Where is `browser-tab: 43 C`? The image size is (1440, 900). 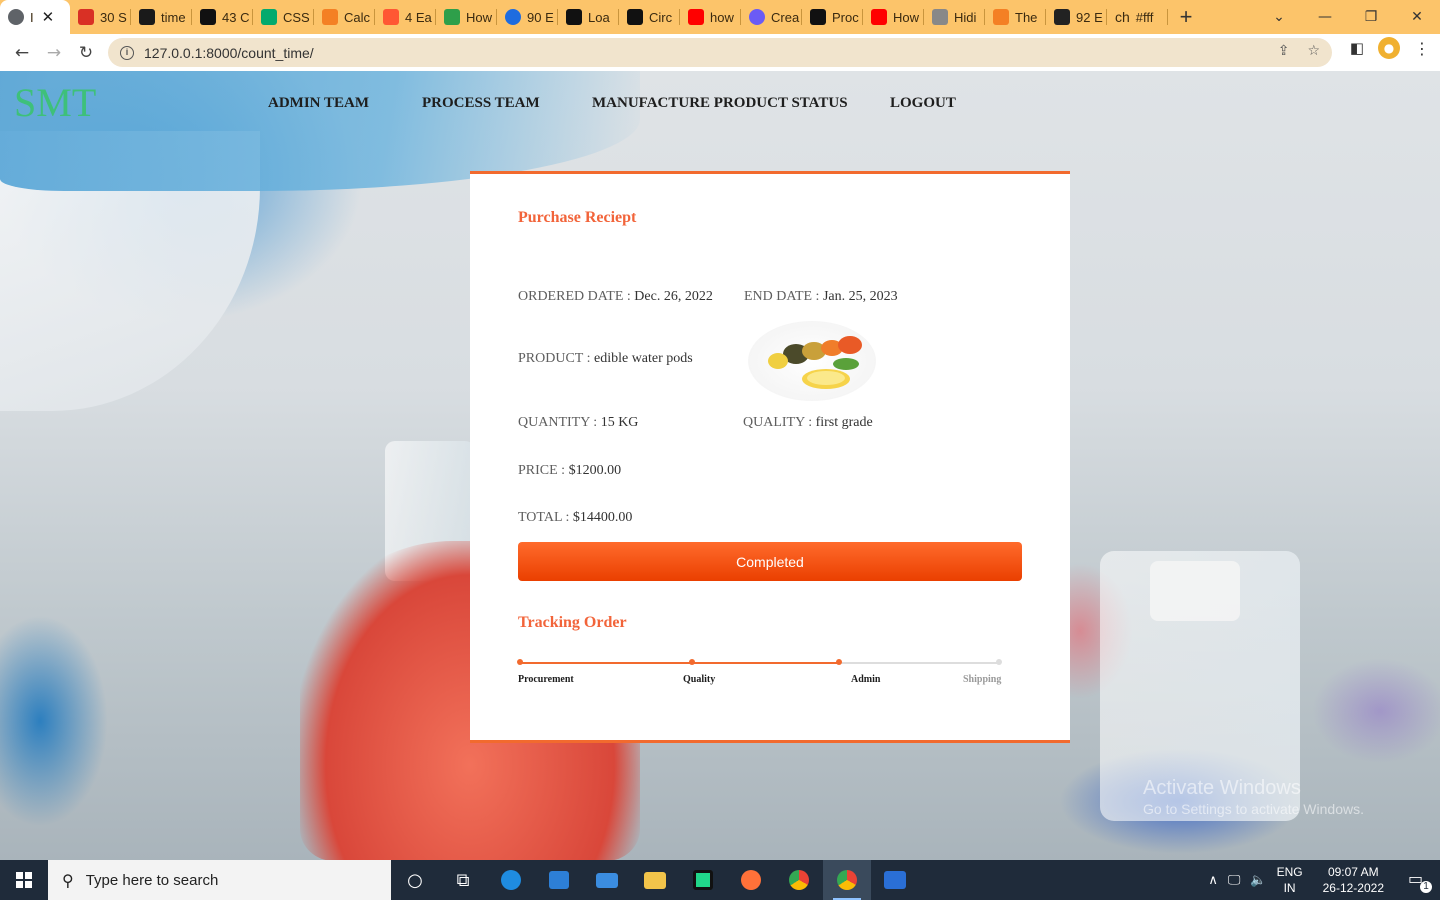
browser-tab: 43 C is located at coordinates (222, 17).